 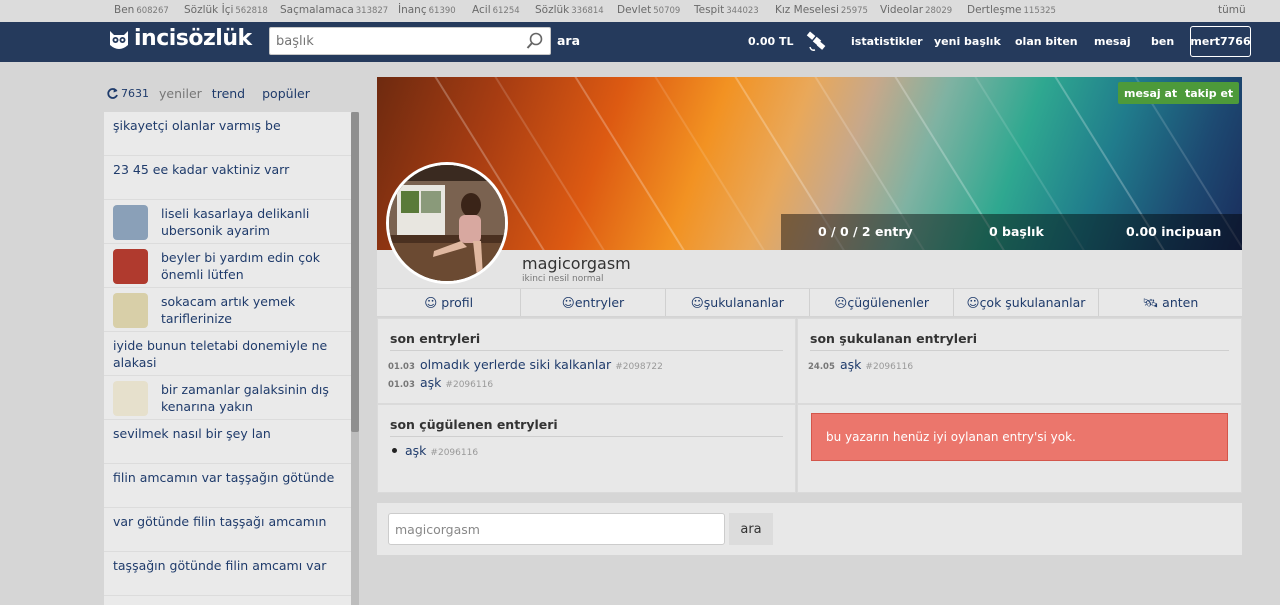 What do you see at coordinates (227, 486) in the screenshot?
I see `sidebar-topic-item: filin amcamın var taşşağın götünde` at bounding box center [227, 486].